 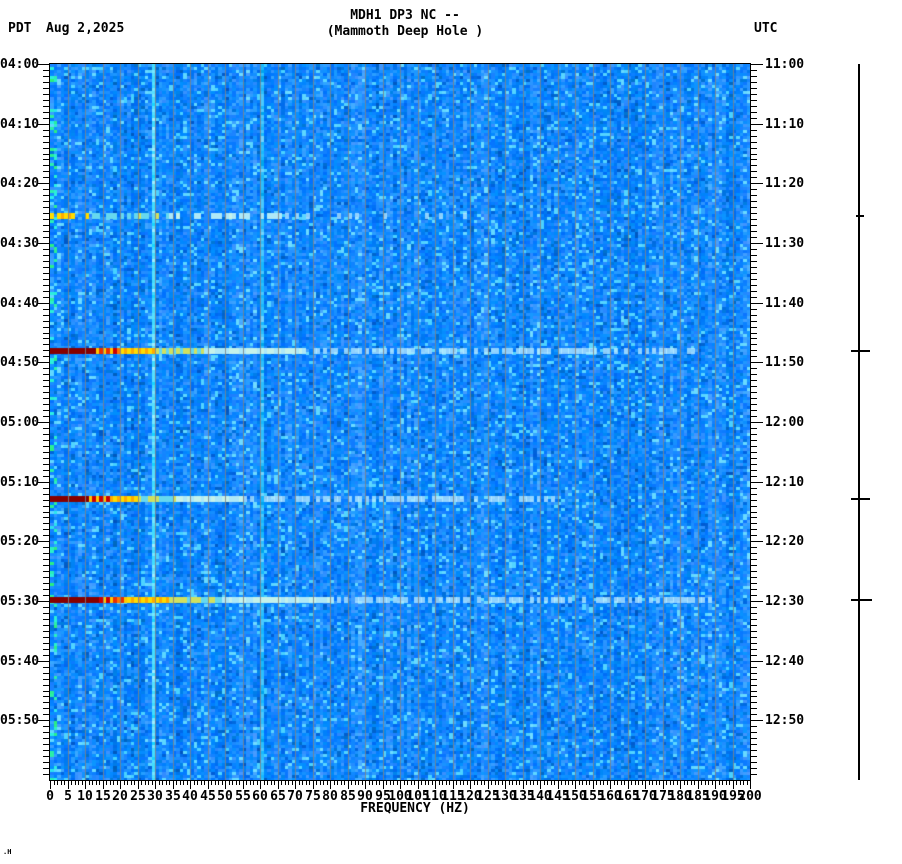 What do you see at coordinates (85, 796) in the screenshot?
I see `freq-label: 10` at bounding box center [85, 796].